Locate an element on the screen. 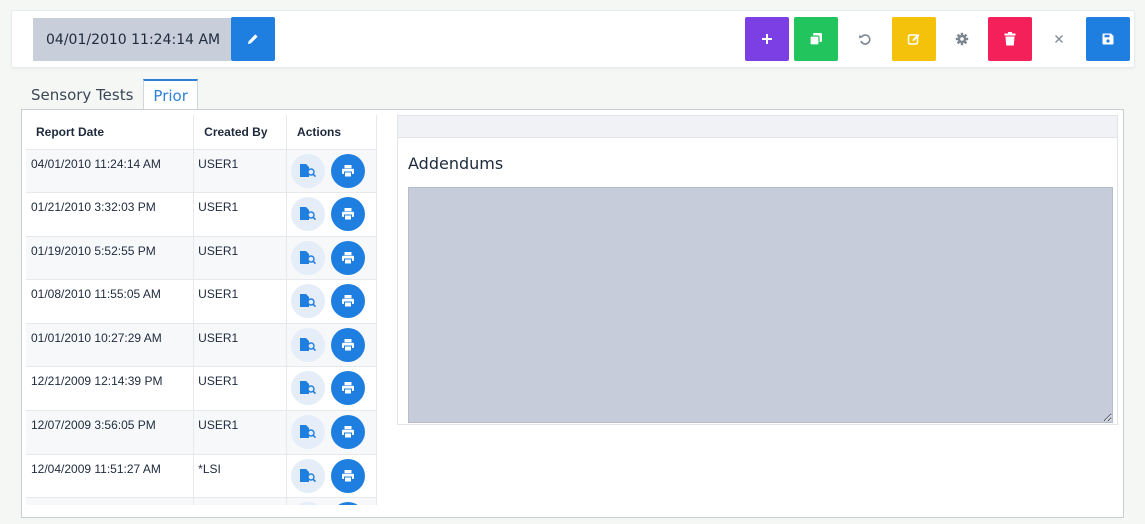 The image size is (1145, 524). settings-button is located at coordinates (962, 39).